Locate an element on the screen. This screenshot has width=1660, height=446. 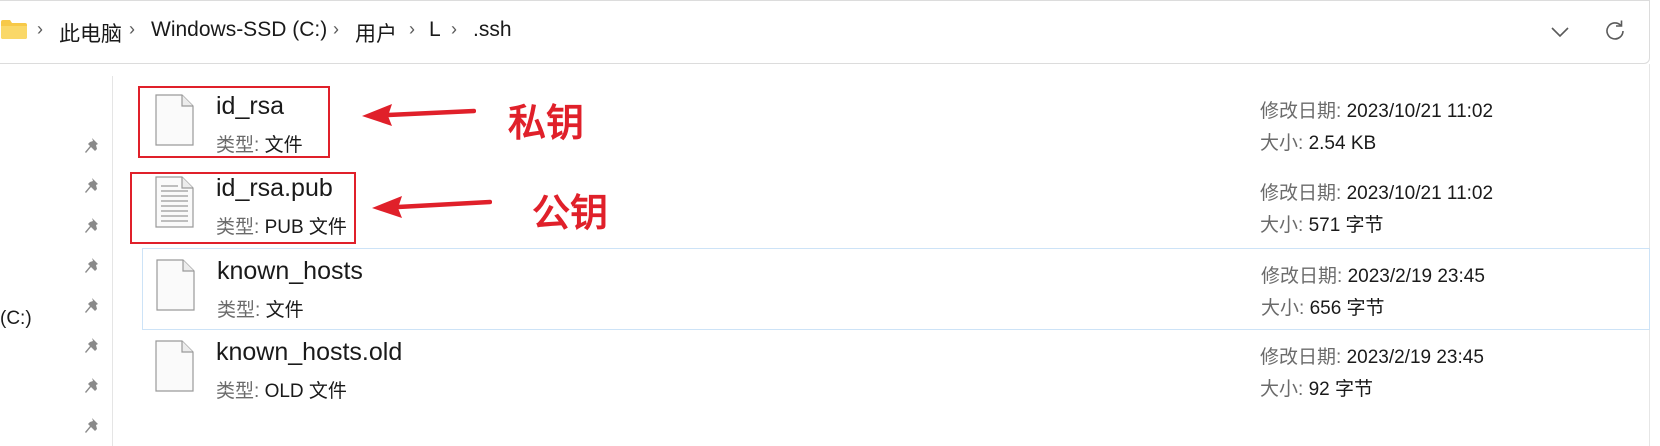
file-type: 类型: OLD 文件 is located at coordinates (281, 391).